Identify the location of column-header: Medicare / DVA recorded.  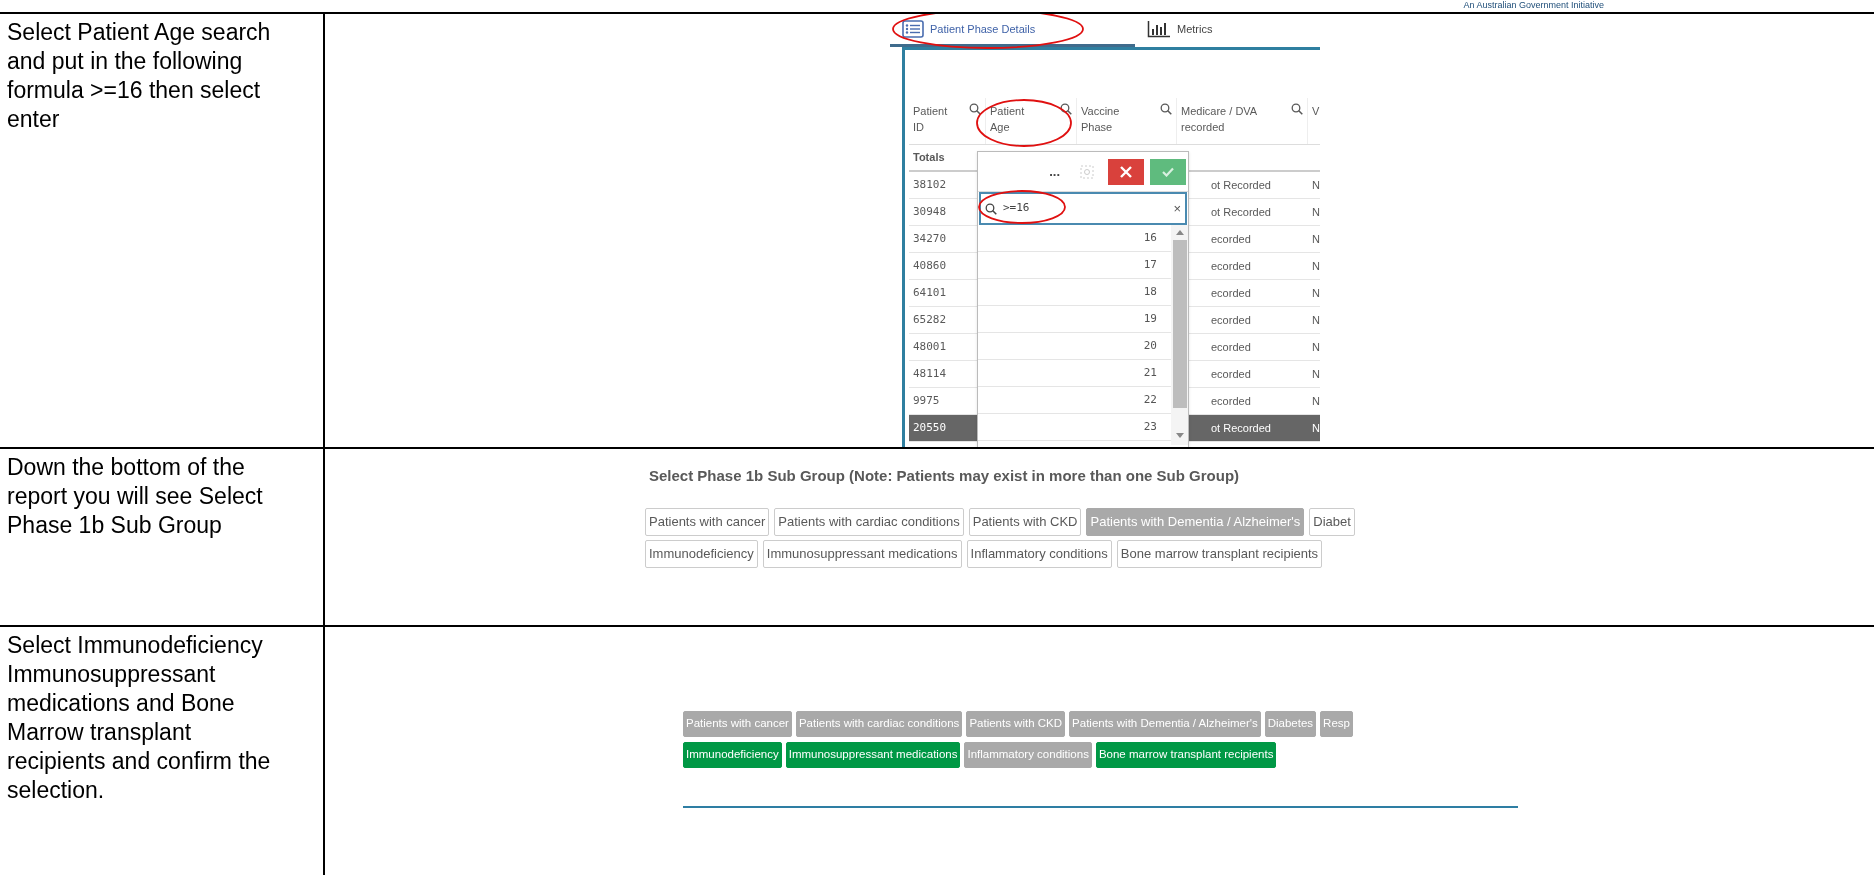
(1242, 121).